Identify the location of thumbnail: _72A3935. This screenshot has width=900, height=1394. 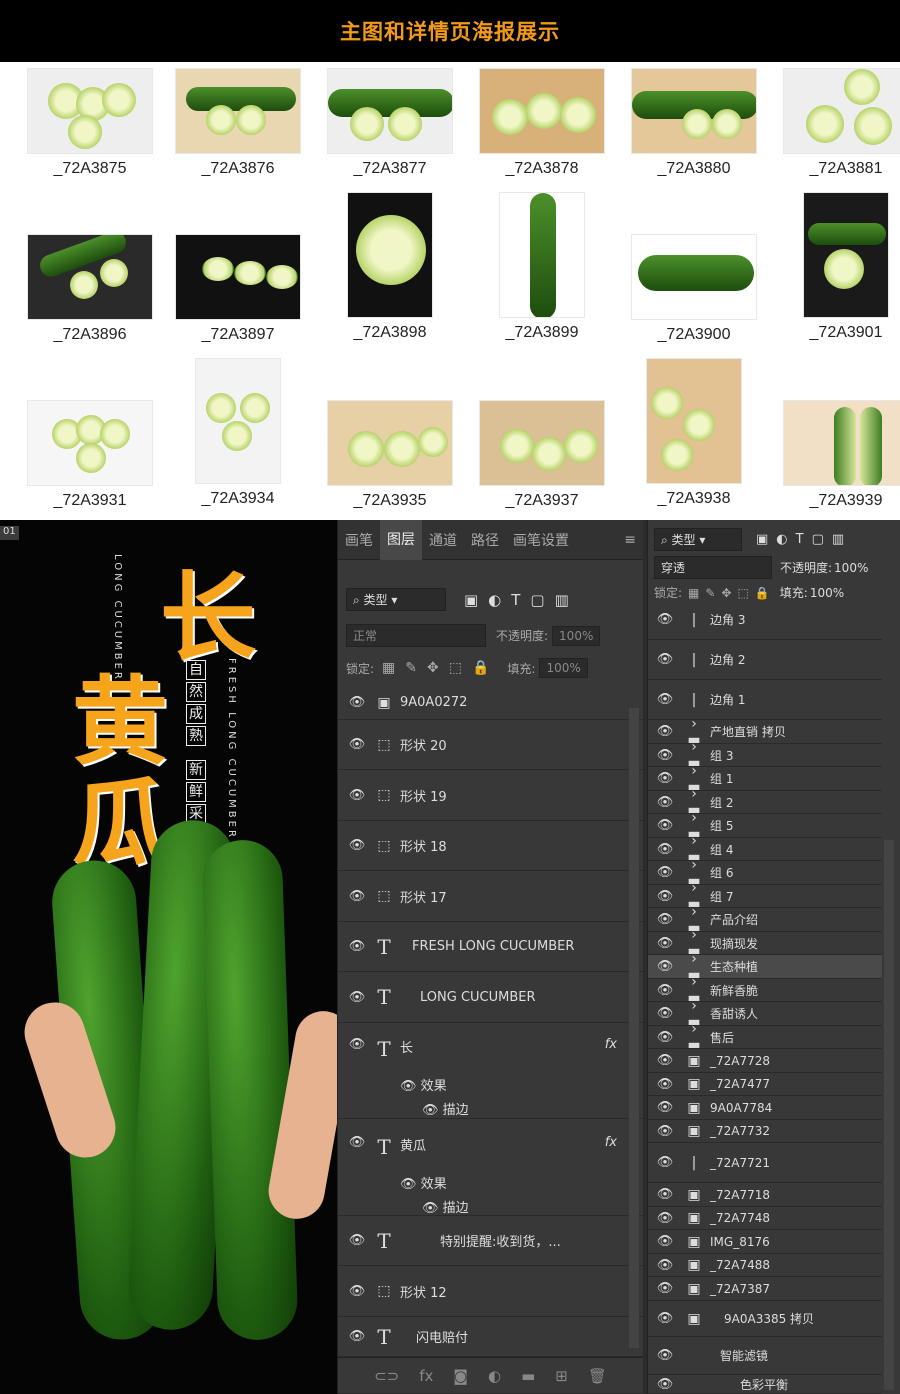
(390, 455).